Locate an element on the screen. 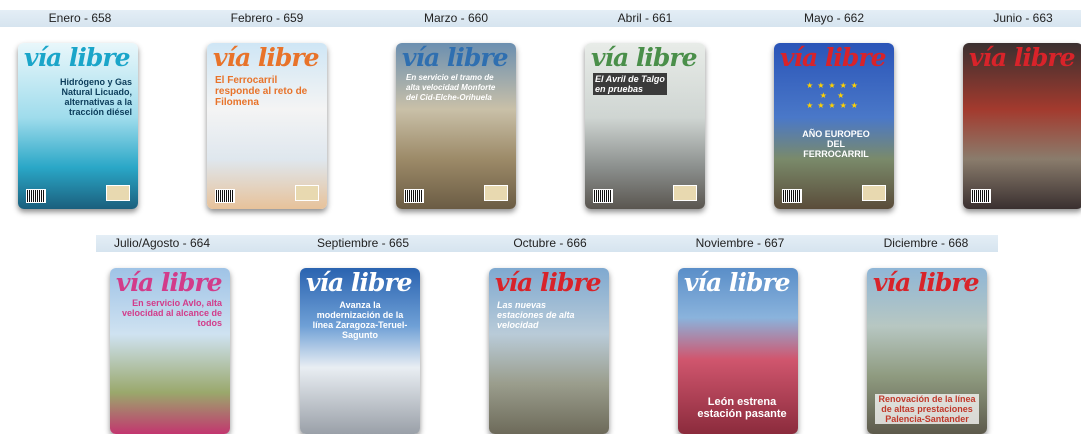  issue-label: Septiembre - 665 is located at coordinates (363, 243).